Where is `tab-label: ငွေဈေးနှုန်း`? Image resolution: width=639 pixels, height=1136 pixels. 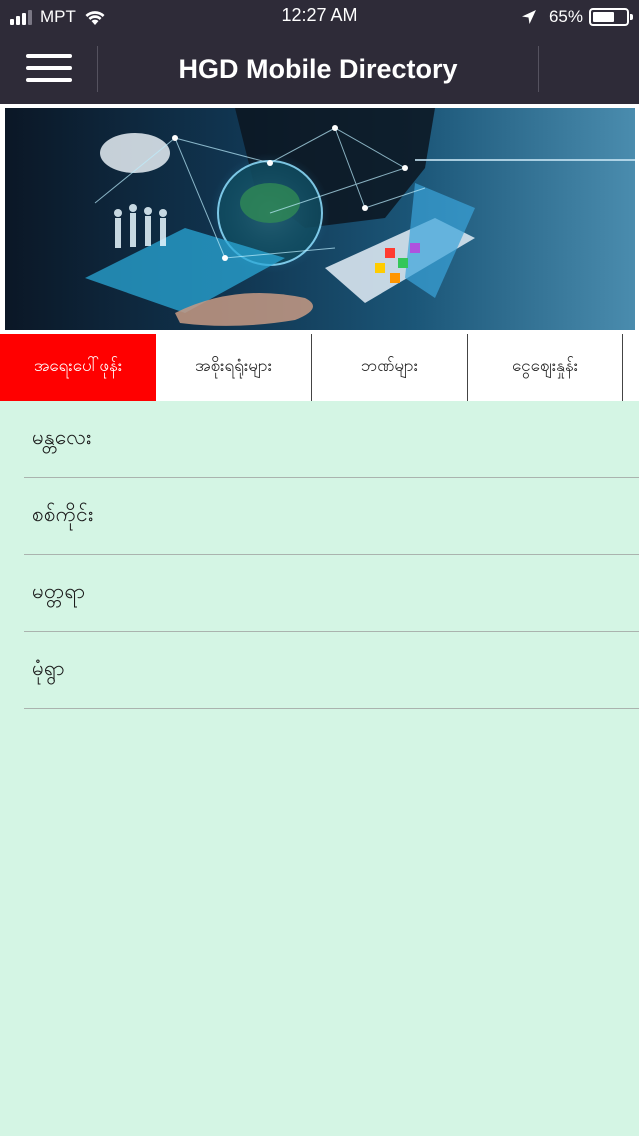
tab-label: ငွေဈေးနှုန်း is located at coordinates (545, 366).